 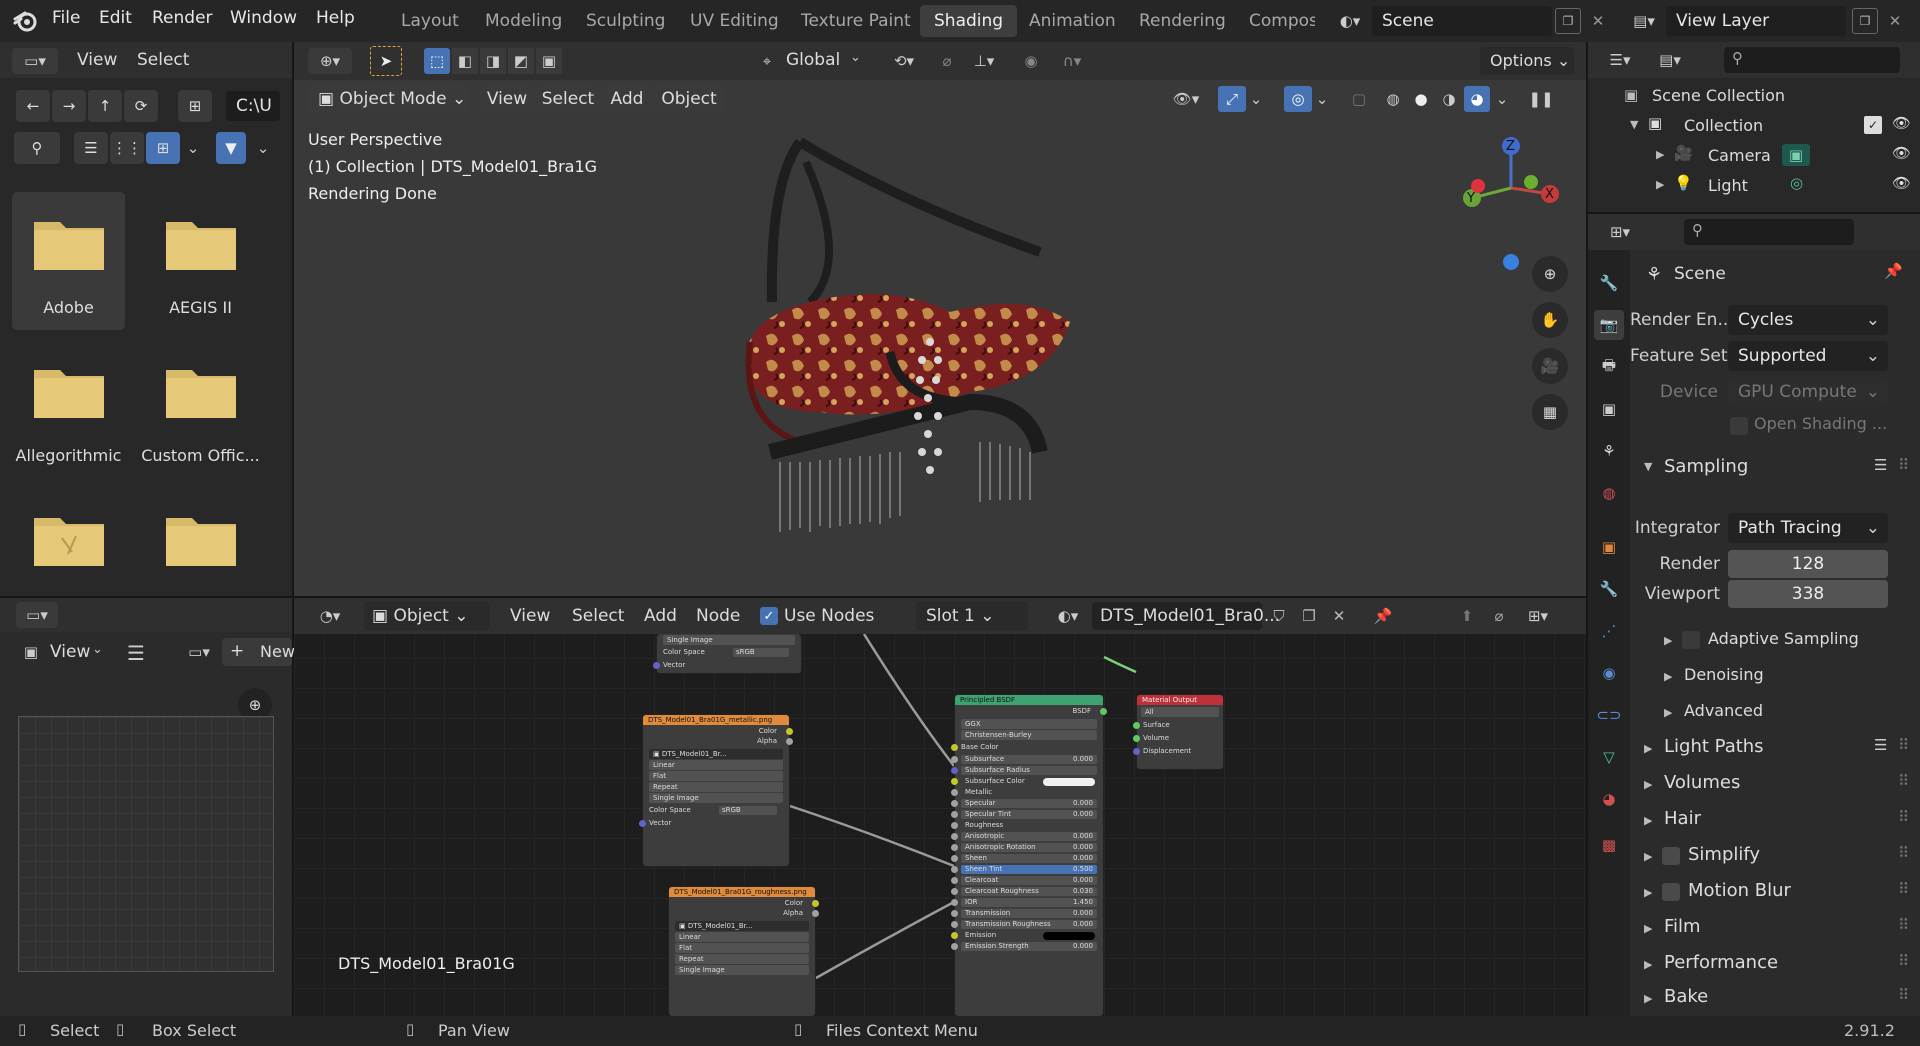 What do you see at coordinates (37, 148) in the screenshot?
I see `search-icon: ⚲` at bounding box center [37, 148].